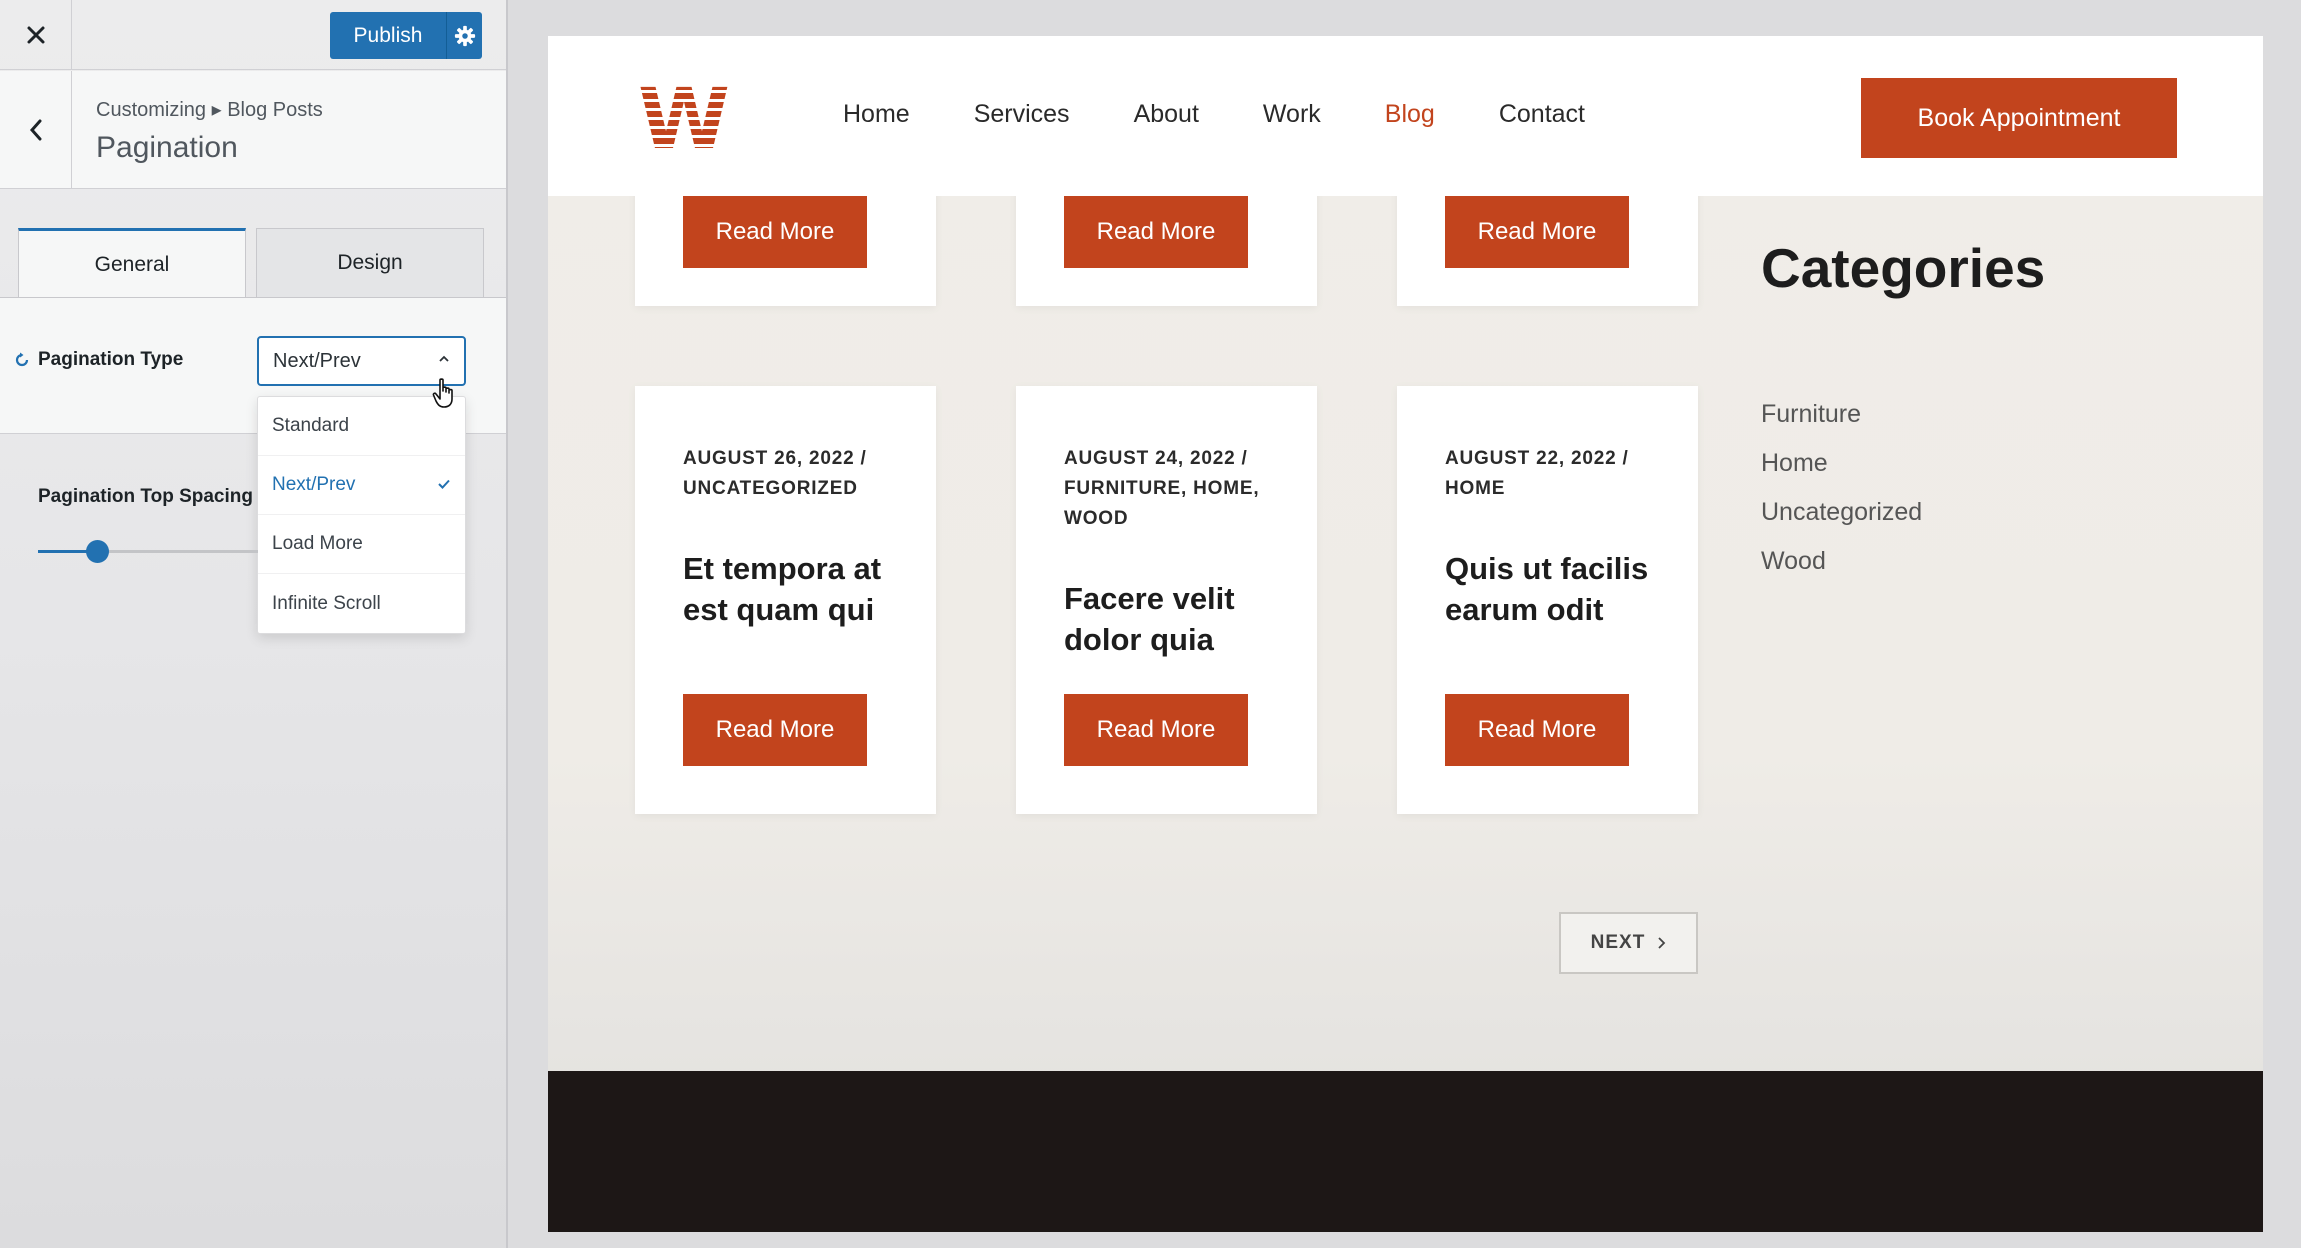 The width and height of the screenshot is (2301, 1248). Describe the element at coordinates (111, 359) in the screenshot. I see `pagination-type-label: Pagination Type` at that location.